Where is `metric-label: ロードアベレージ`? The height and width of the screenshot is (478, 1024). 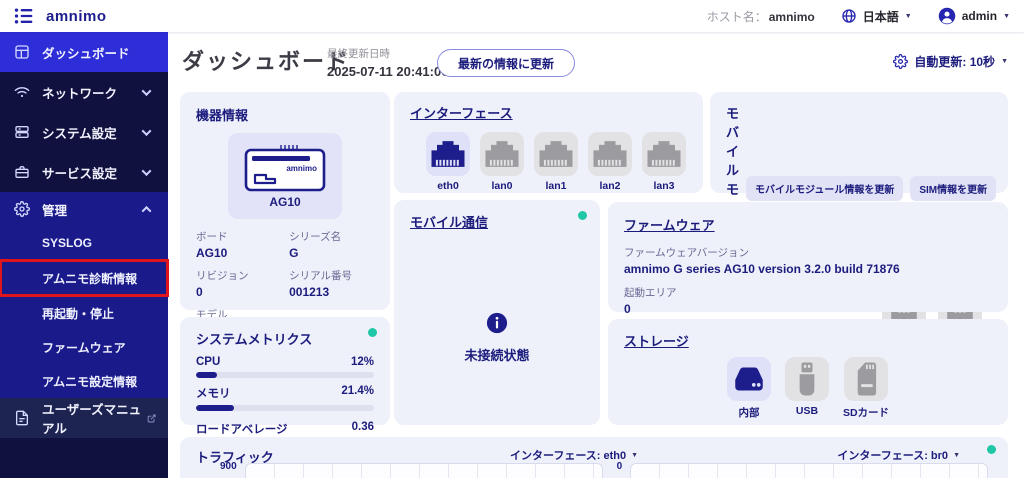
metric-label: ロードアベレージ is located at coordinates (242, 430).